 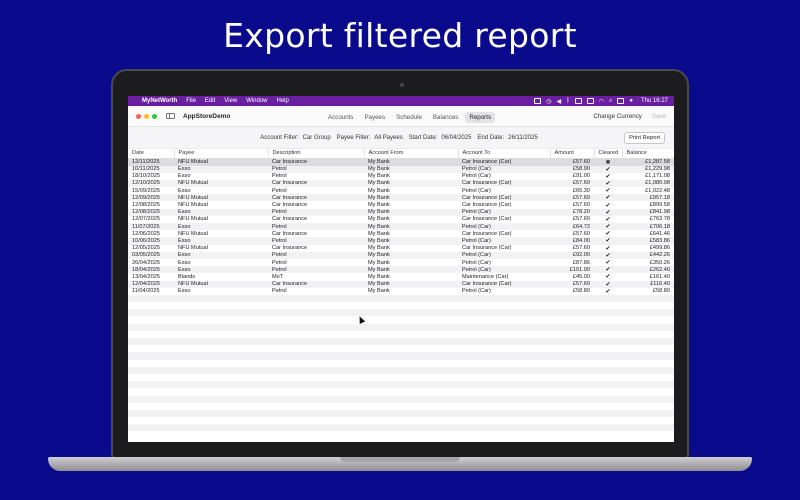 I want to click on volume-icon: ◀, so click(x=558, y=101).